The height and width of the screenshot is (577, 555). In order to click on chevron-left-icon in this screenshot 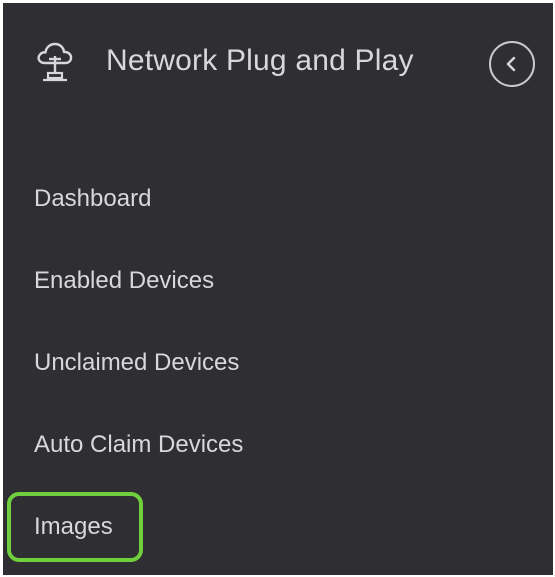, I will do `click(511, 64)`.